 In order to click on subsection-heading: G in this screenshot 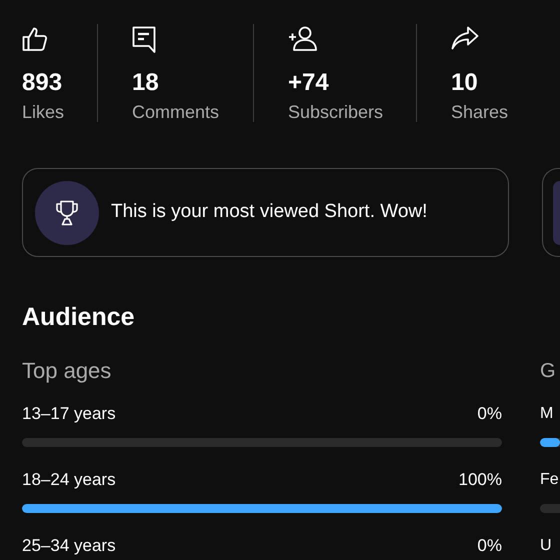, I will do `click(548, 371)`.